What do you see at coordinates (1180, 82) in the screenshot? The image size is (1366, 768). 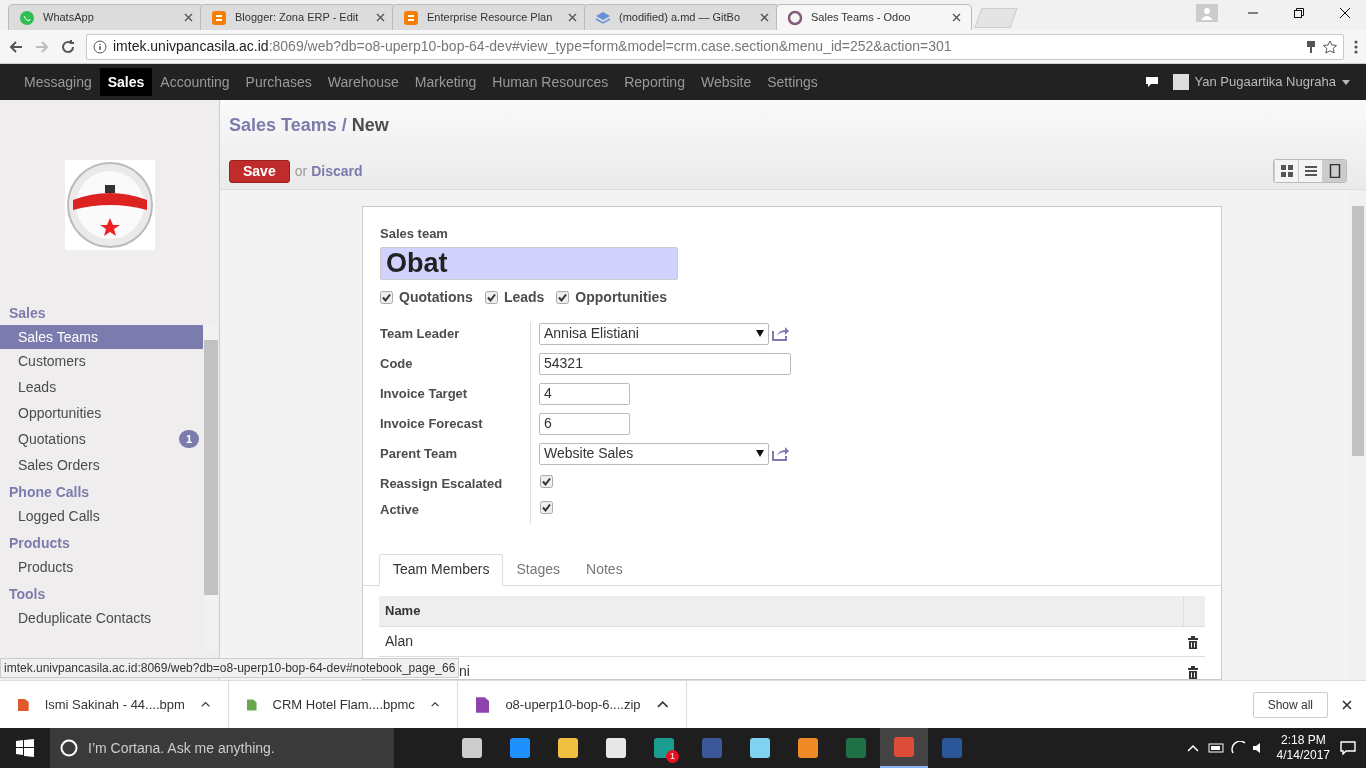 I see `avatar-icon` at bounding box center [1180, 82].